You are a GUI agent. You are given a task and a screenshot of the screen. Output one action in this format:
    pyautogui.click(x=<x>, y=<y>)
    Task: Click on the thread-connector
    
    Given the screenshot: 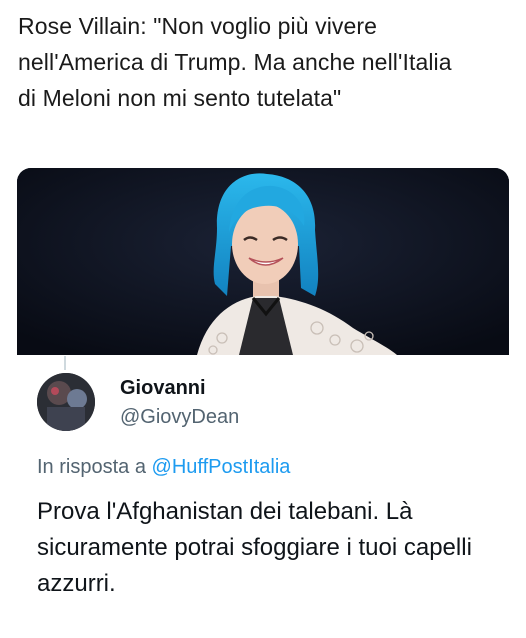 What is the action you would take?
    pyautogui.click(x=65, y=363)
    